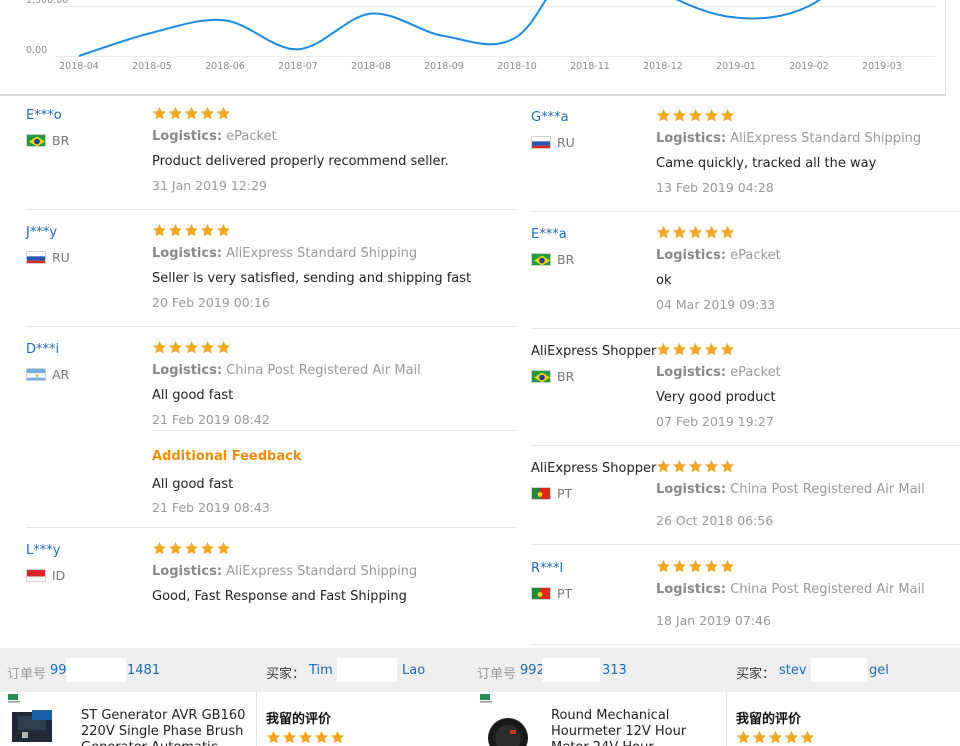  Describe the element at coordinates (716, 304) in the screenshot. I see `review-date: 04 Mar 2019 09:33` at that location.